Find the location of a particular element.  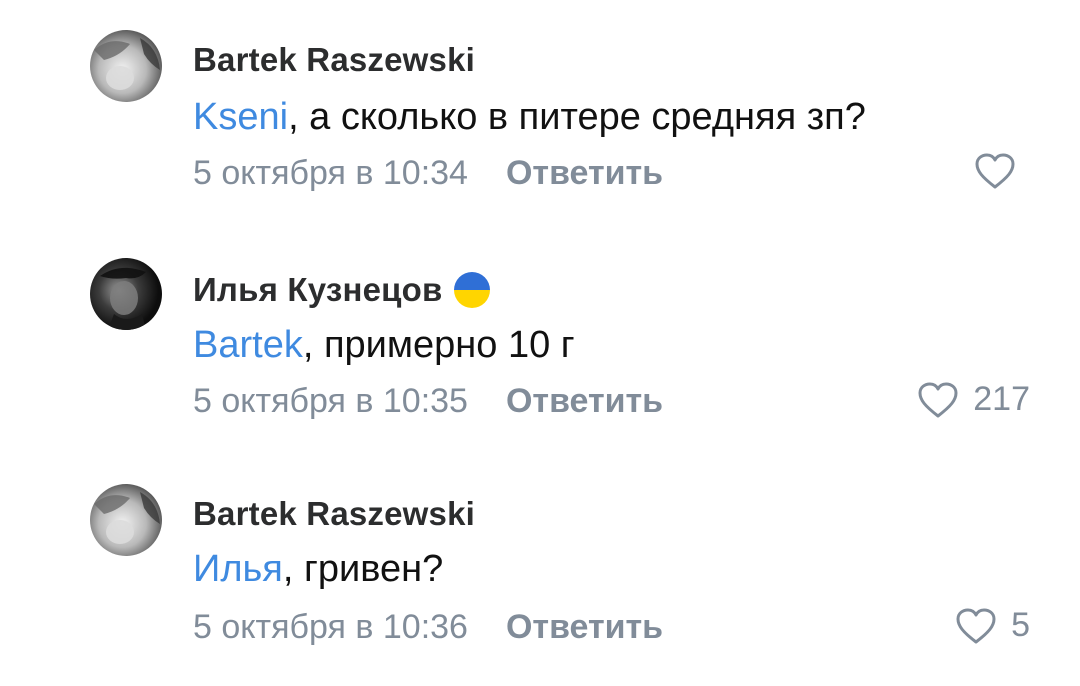

comment-text: Kseni, а сколько в питере средняя зп? is located at coordinates (529, 117).